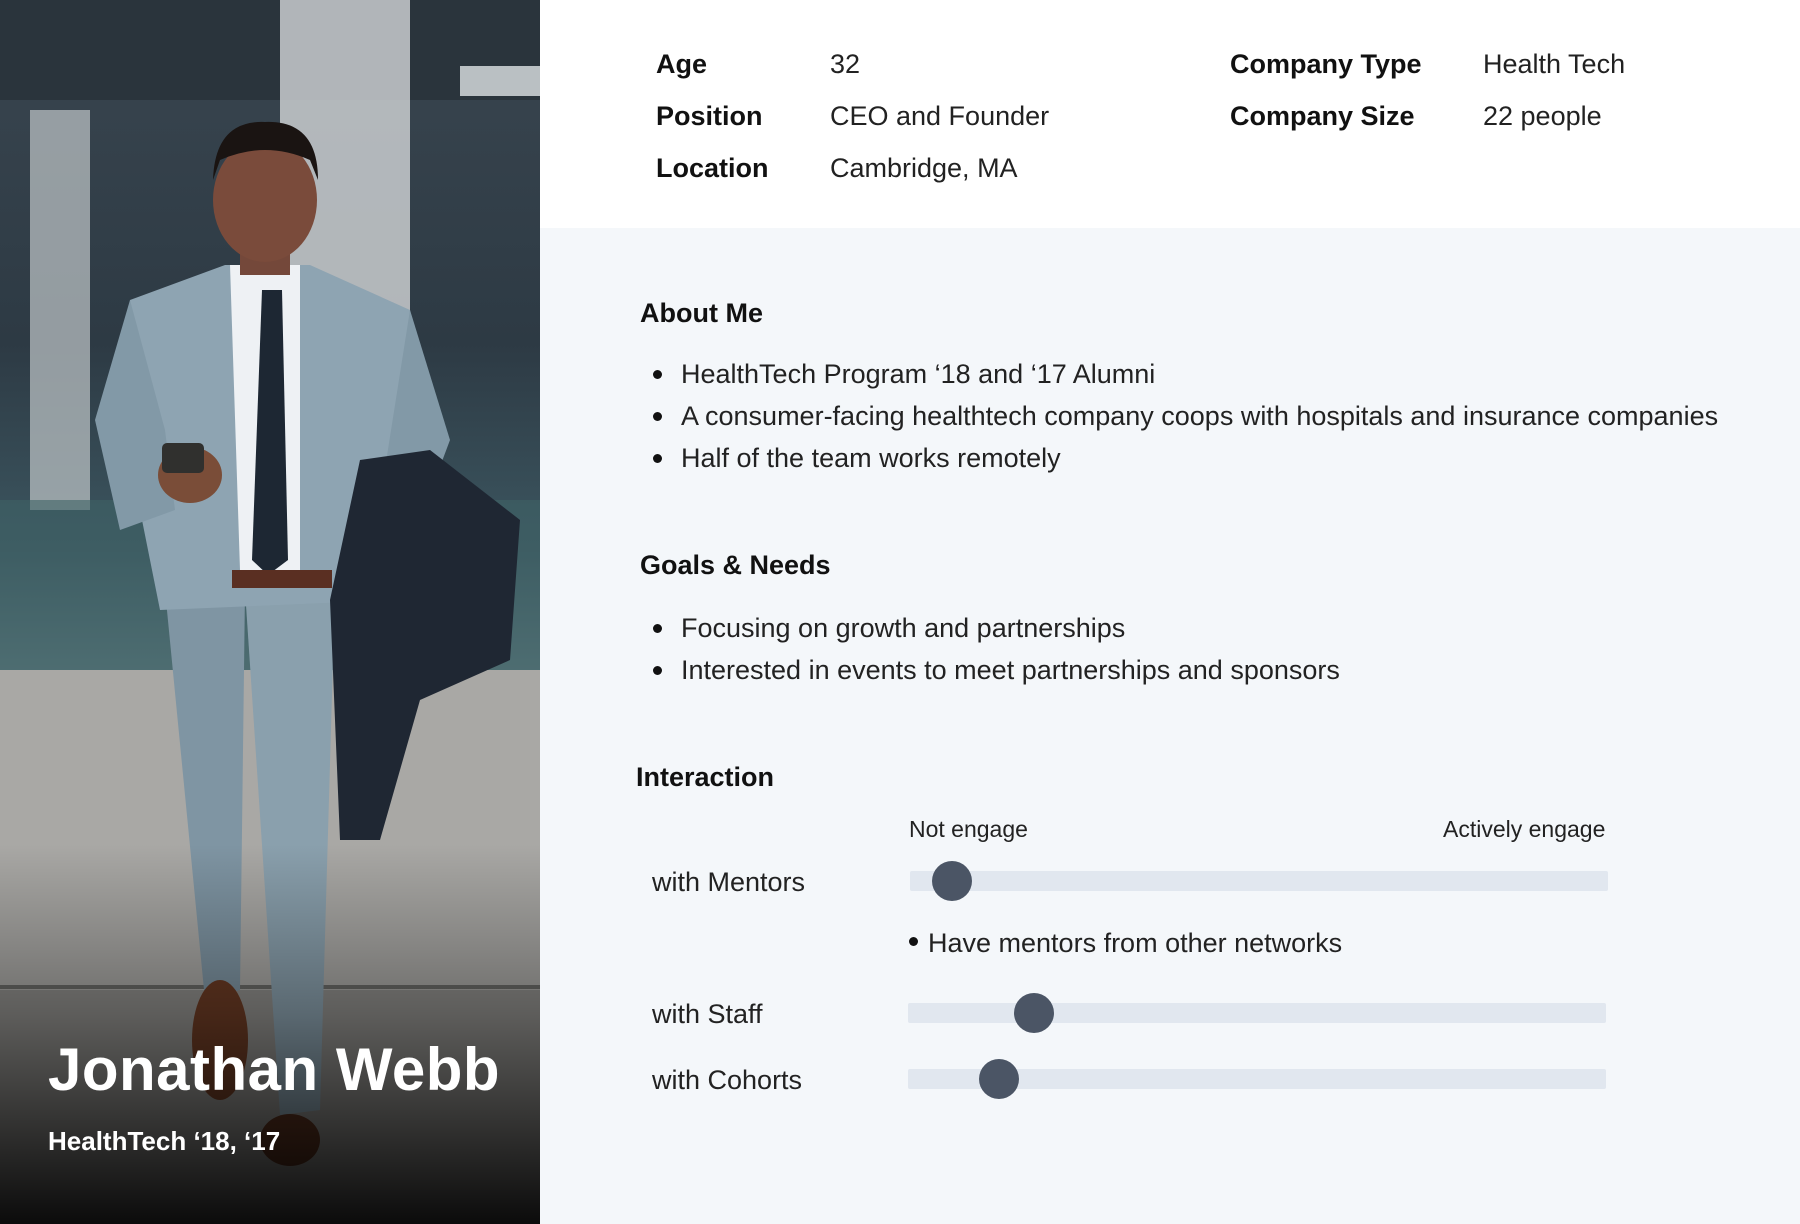 The width and height of the screenshot is (1800, 1224). What do you see at coordinates (707, 1014) in the screenshot?
I see `staff-label: with Staff` at bounding box center [707, 1014].